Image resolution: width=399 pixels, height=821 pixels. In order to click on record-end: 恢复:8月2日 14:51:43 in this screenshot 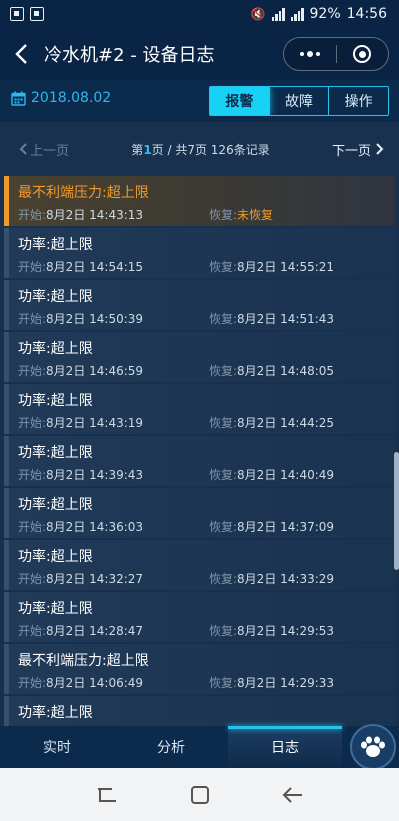, I will do `click(271, 318)`.